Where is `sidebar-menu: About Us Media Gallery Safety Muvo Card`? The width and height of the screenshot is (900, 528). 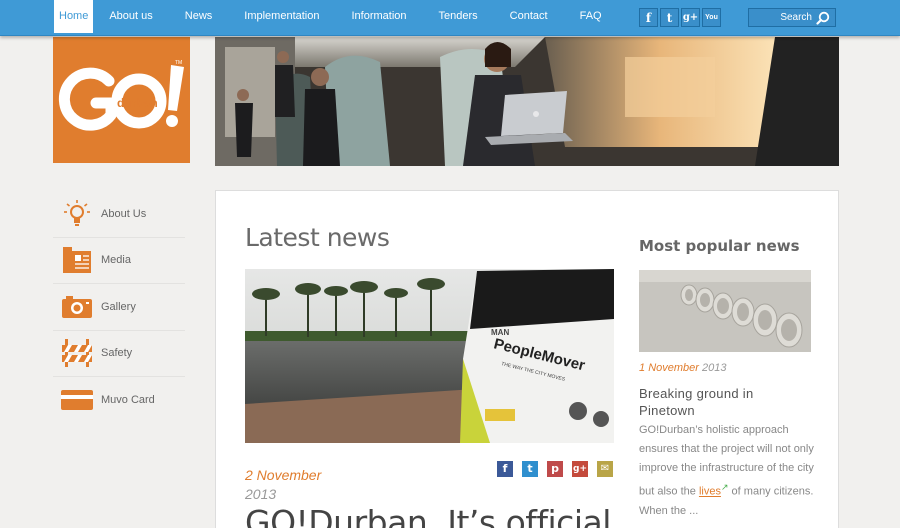
sidebar-menu: About Us Media Gallery Safety Muvo Card is located at coordinates (119, 307).